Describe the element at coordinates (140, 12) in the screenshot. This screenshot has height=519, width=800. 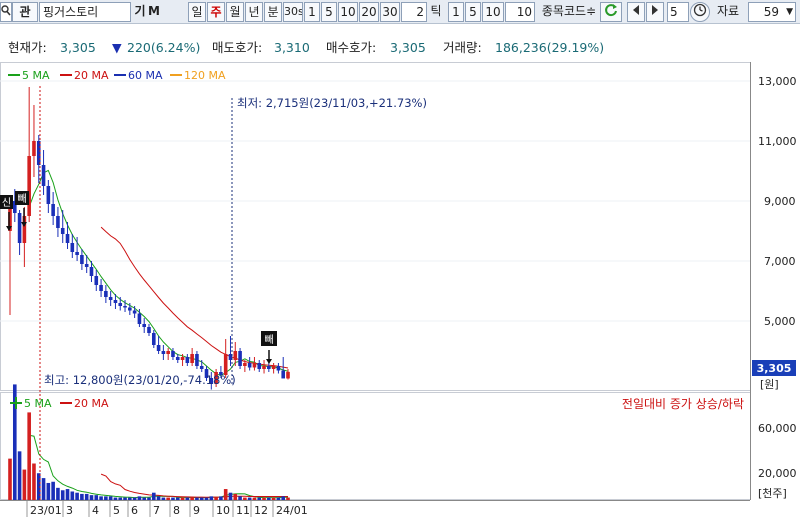
I see `gi-button: 기` at that location.